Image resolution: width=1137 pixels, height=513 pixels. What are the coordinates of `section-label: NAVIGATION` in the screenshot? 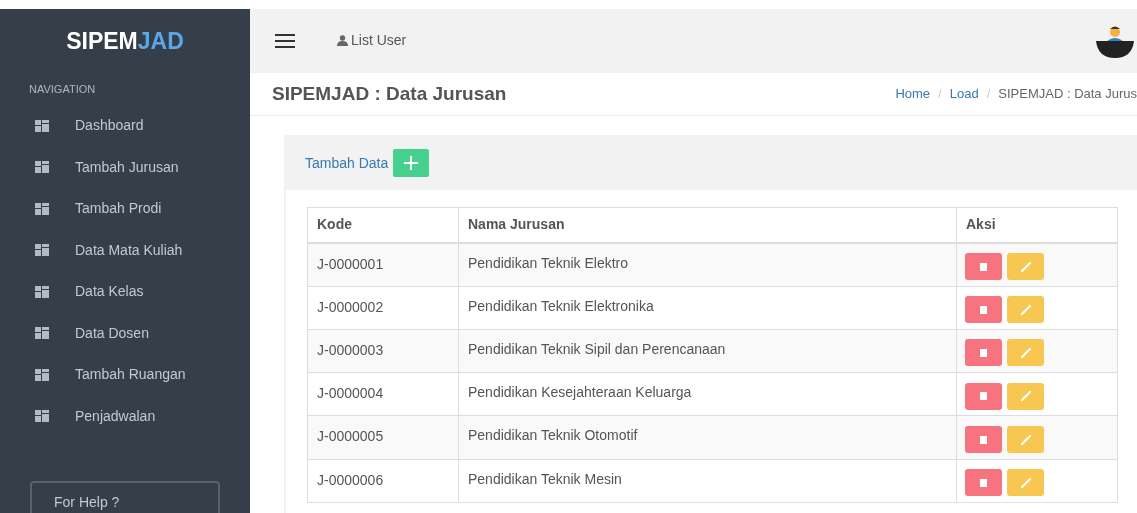 It's located at (62, 89).